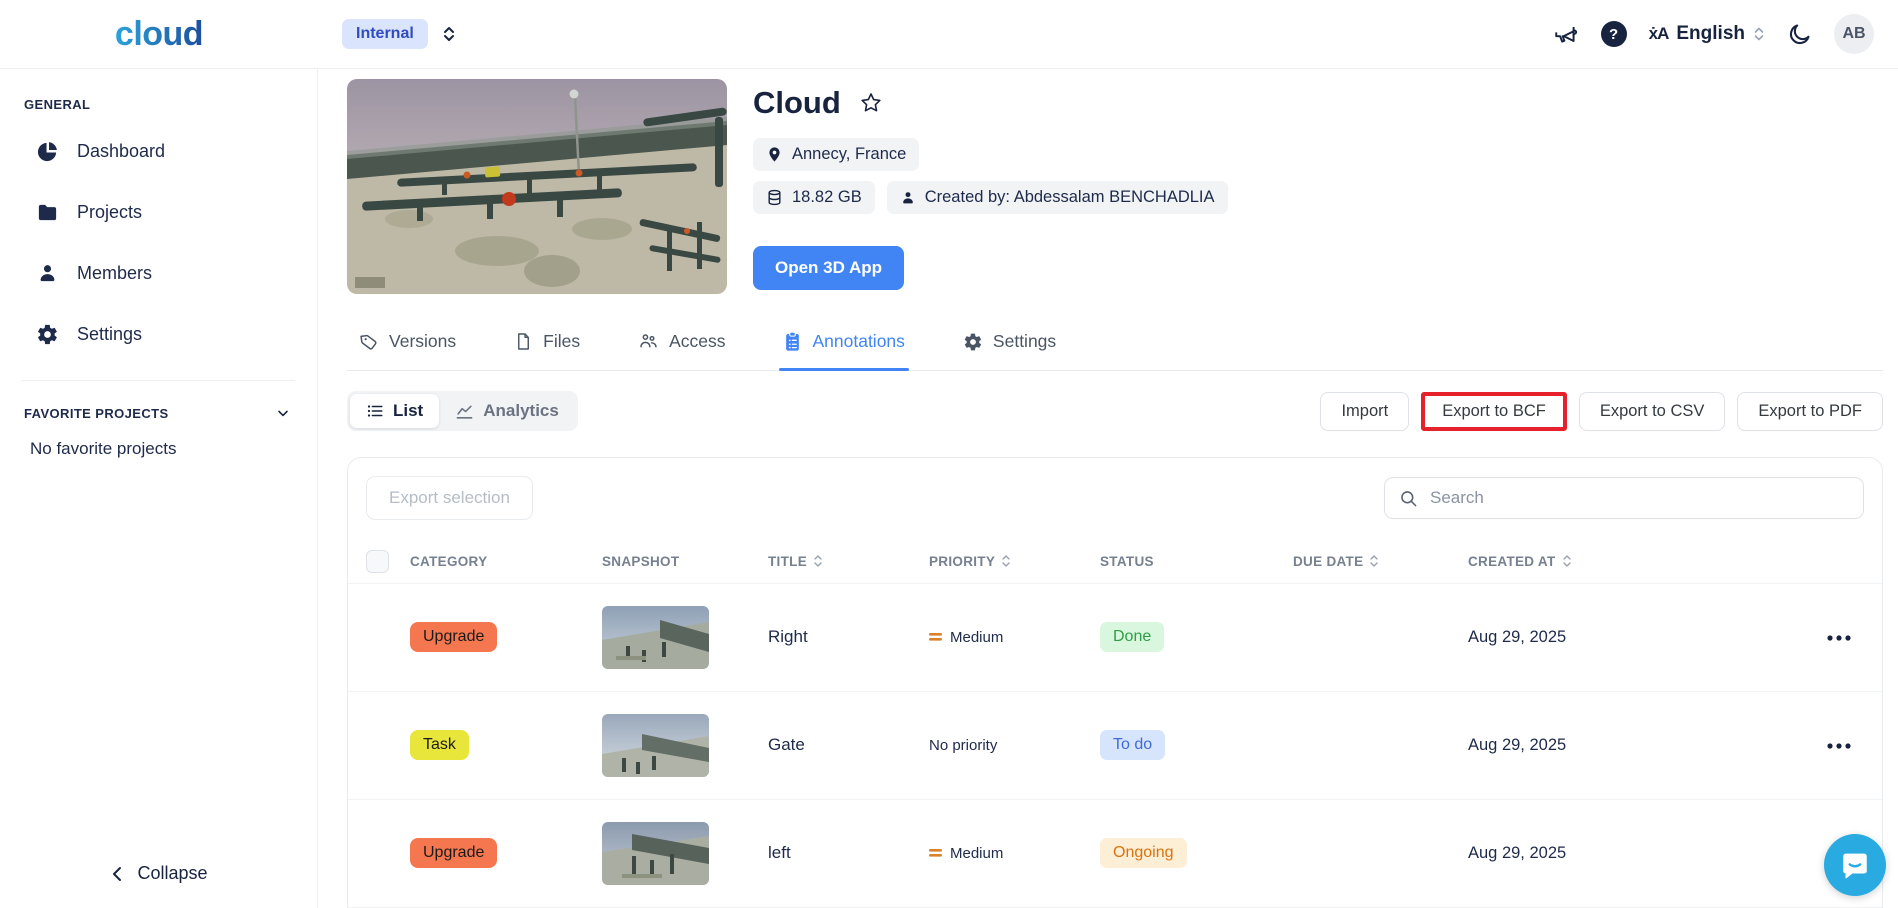 The height and width of the screenshot is (908, 1898). I want to click on annotation-title: left, so click(779, 853).